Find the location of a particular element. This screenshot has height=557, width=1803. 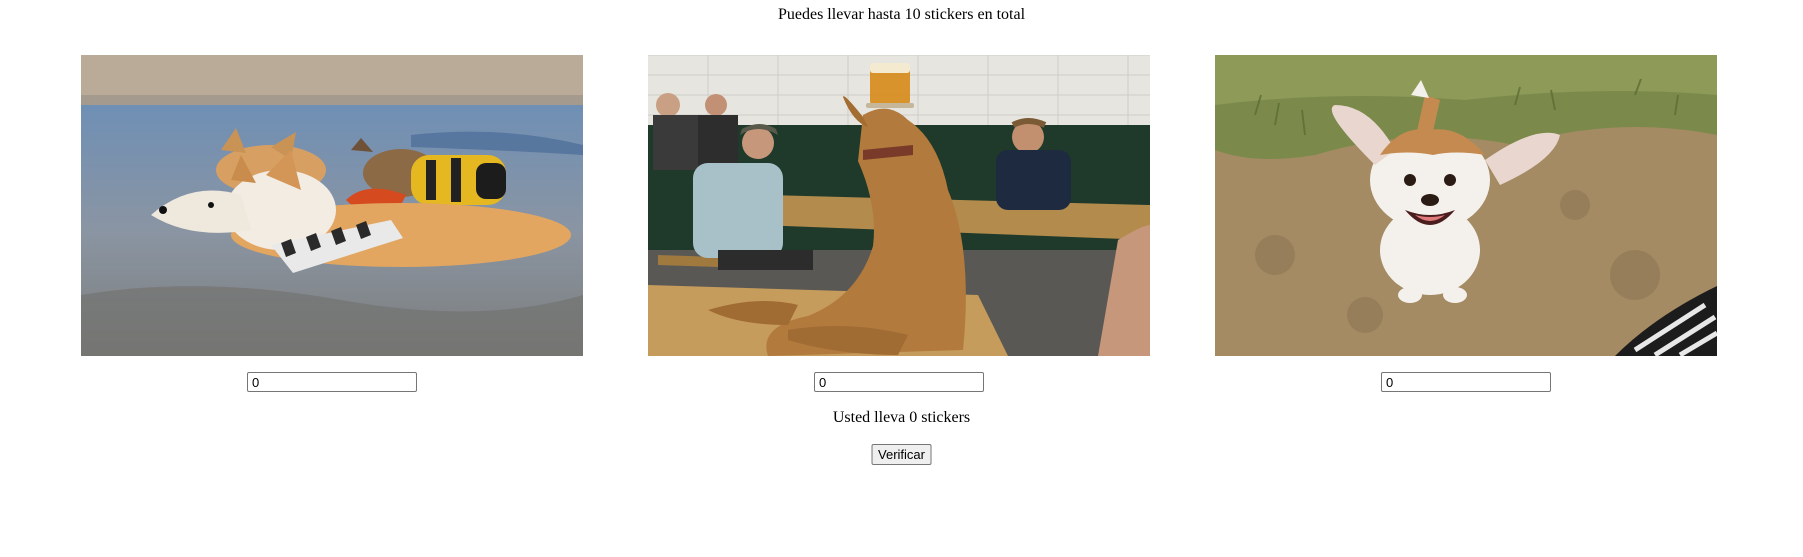

verify-button: Verificar is located at coordinates (901, 454).